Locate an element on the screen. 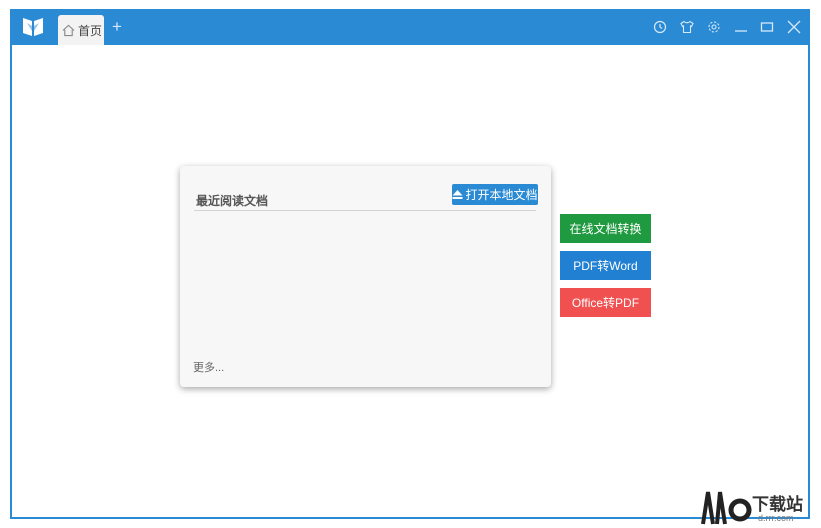 Image resolution: width=821 pixels, height=528 pixels. title-bar: 首页 + is located at coordinates (410, 27).